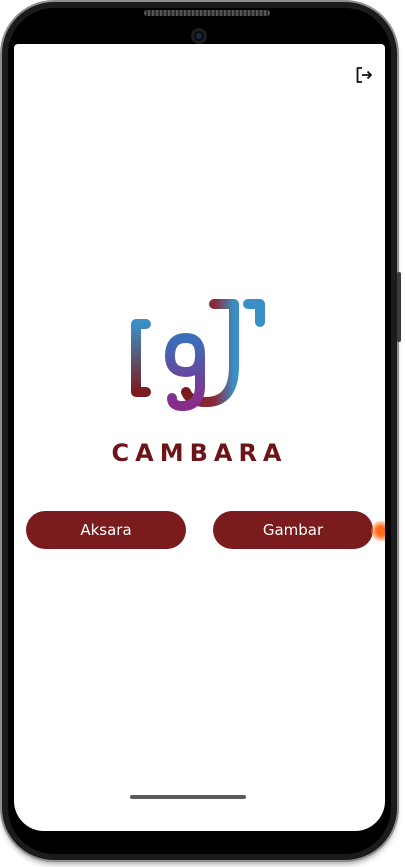 This screenshot has width=405, height=867. Describe the element at coordinates (378, 531) in the screenshot. I see `touch-ripple` at that location.